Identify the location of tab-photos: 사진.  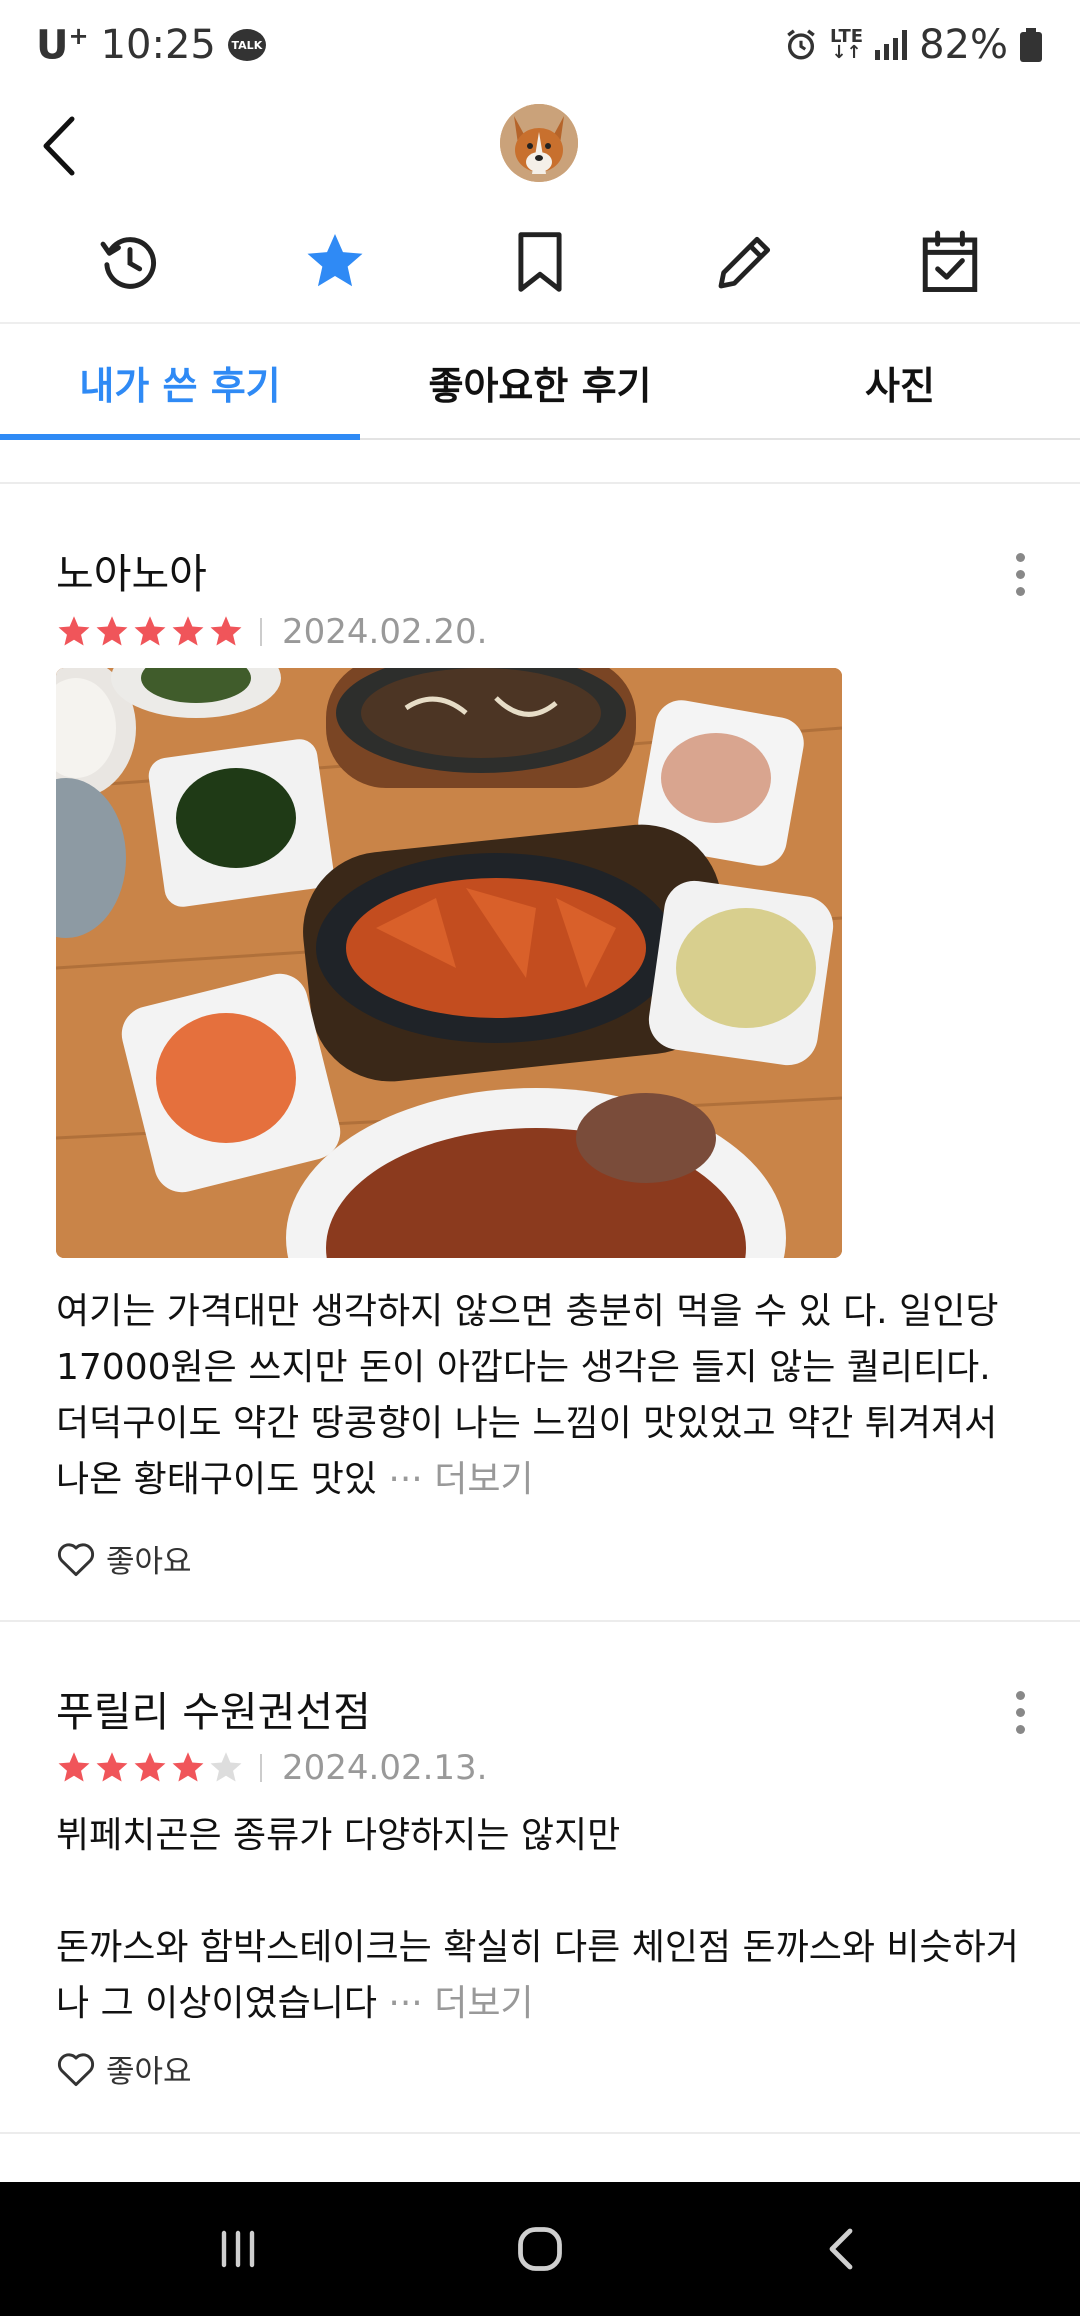
(900, 382).